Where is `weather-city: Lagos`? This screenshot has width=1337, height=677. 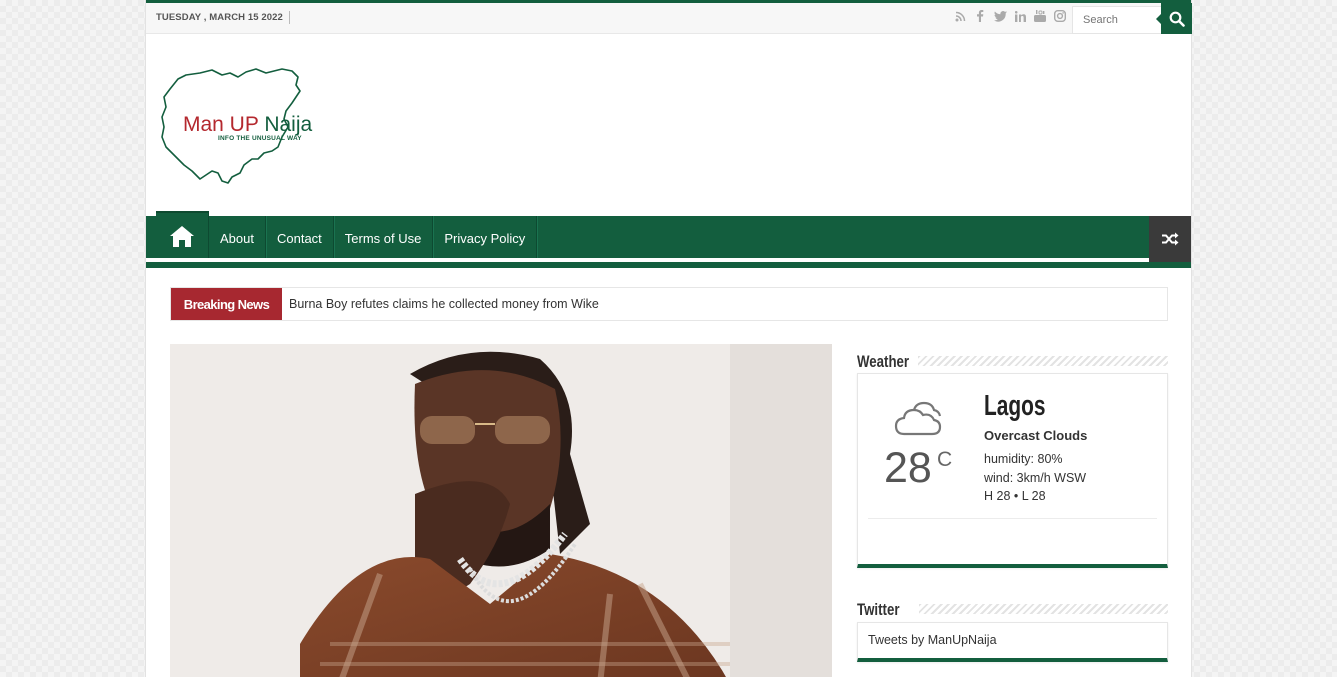 weather-city: Lagos is located at coordinates (1015, 406).